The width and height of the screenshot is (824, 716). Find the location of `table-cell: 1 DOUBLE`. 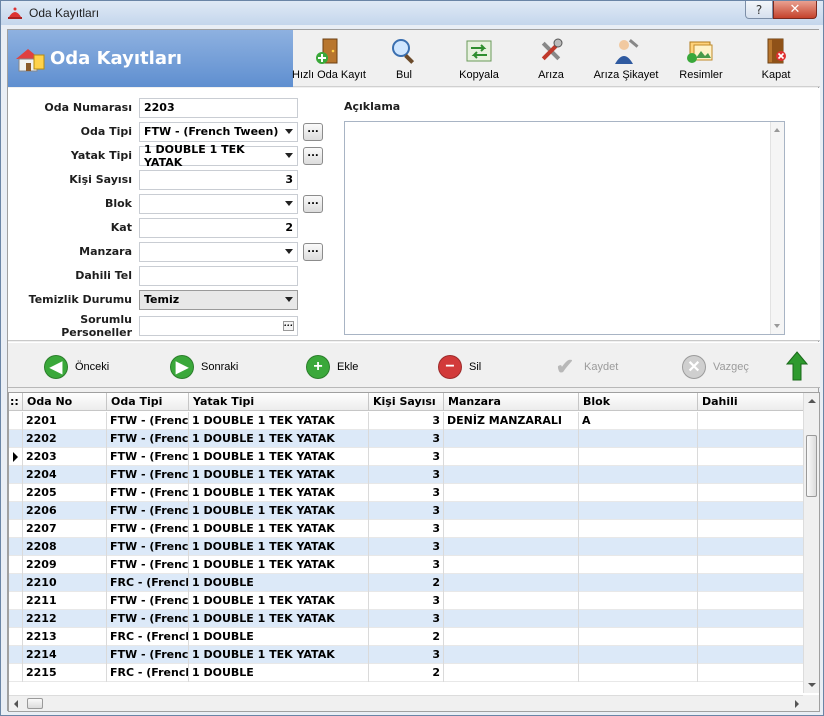

table-cell: 1 DOUBLE is located at coordinates (279, 583).